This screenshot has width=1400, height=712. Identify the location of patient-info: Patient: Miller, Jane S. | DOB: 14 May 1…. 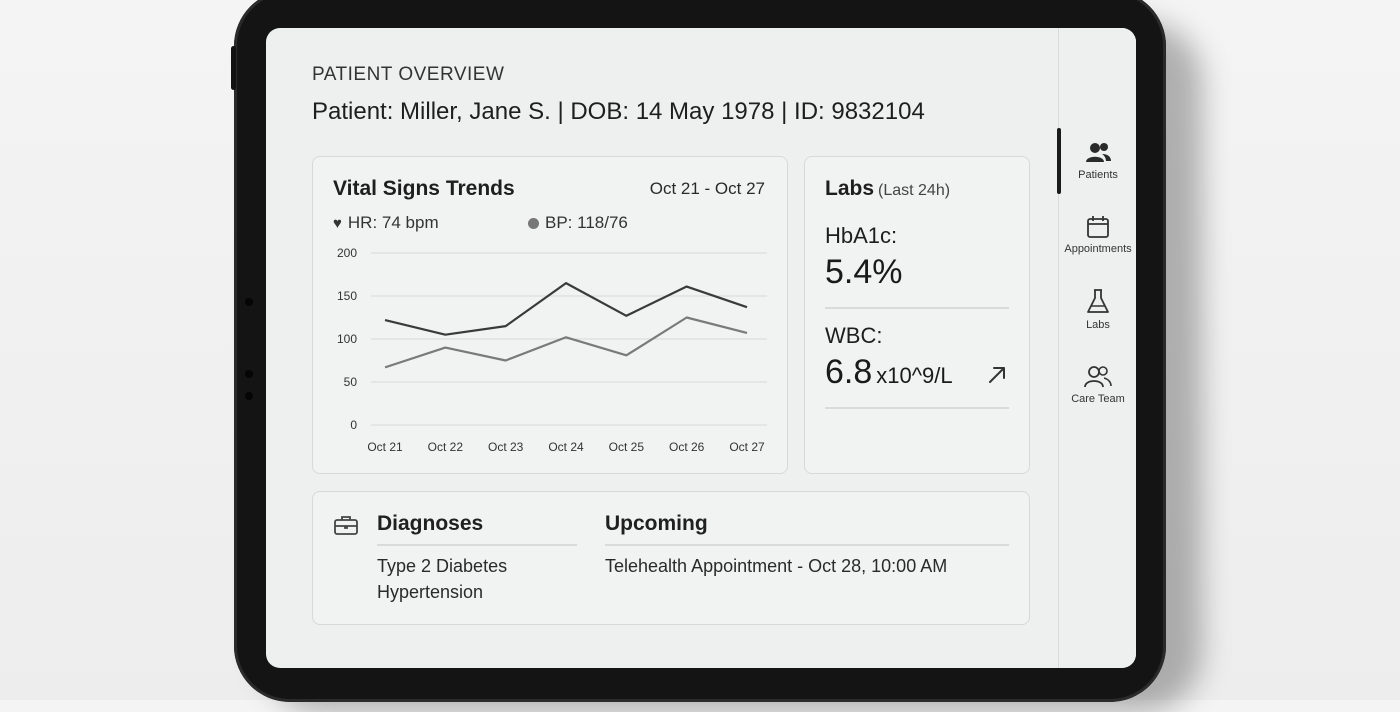
(618, 111).